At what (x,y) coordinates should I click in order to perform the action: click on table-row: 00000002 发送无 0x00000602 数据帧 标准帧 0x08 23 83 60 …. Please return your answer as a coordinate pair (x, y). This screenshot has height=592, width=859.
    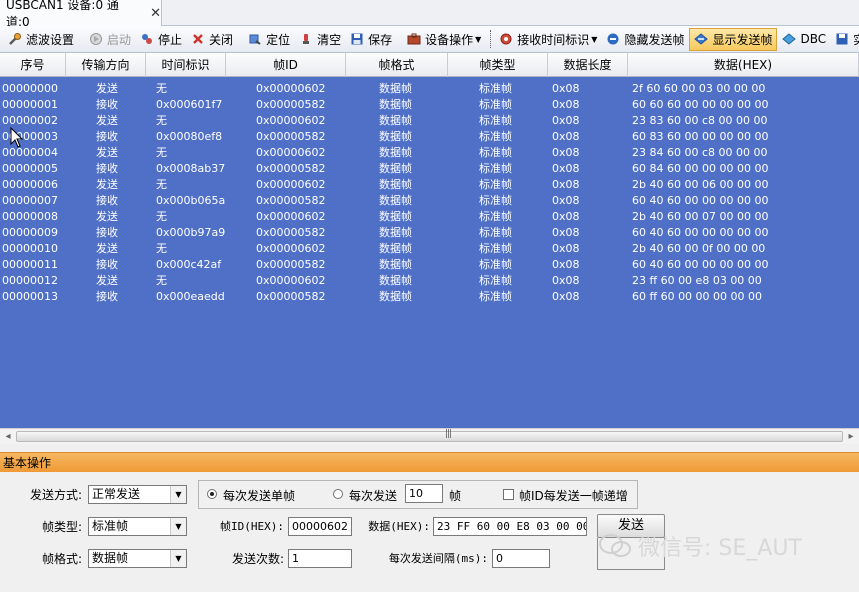
    Looking at the image, I should click on (429, 121).